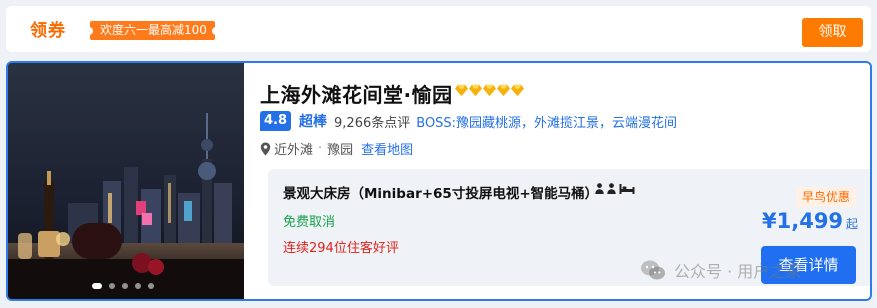  Describe the element at coordinates (832, 32) in the screenshot. I see `claim-coupon-button: 领取` at that location.